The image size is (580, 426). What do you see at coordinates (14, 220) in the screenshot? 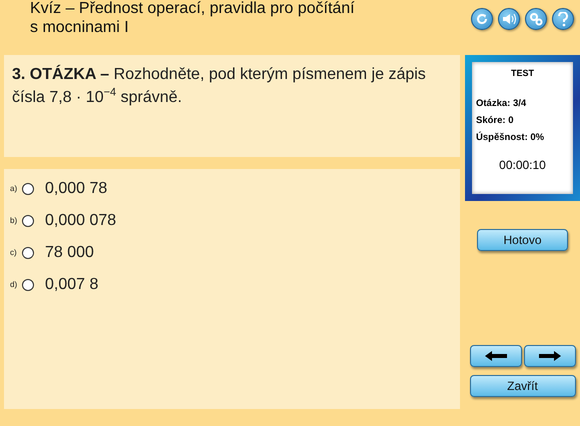
I see `answer-letter: b)` at bounding box center [14, 220].